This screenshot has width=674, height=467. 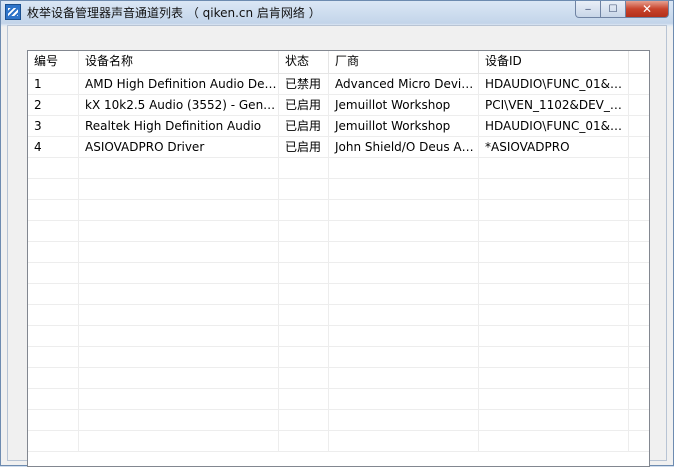 What do you see at coordinates (53, 62) in the screenshot?
I see `column-header-0: 编号` at bounding box center [53, 62].